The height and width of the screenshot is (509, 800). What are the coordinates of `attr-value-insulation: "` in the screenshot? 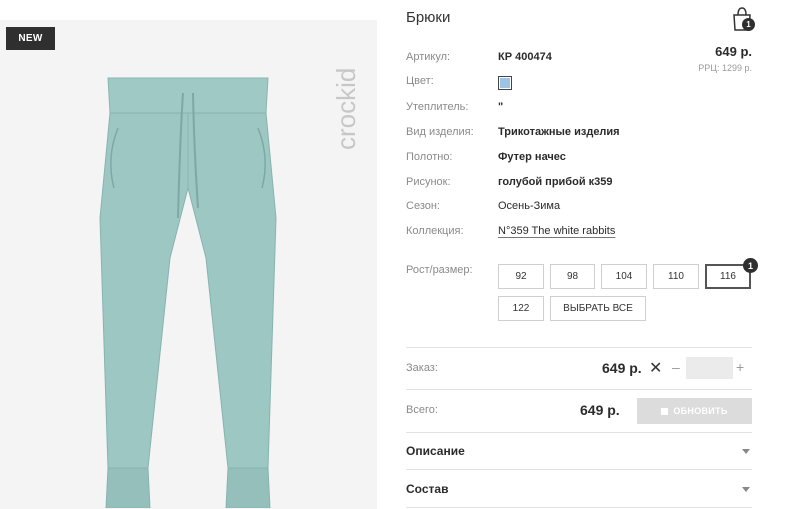 It's located at (501, 107).